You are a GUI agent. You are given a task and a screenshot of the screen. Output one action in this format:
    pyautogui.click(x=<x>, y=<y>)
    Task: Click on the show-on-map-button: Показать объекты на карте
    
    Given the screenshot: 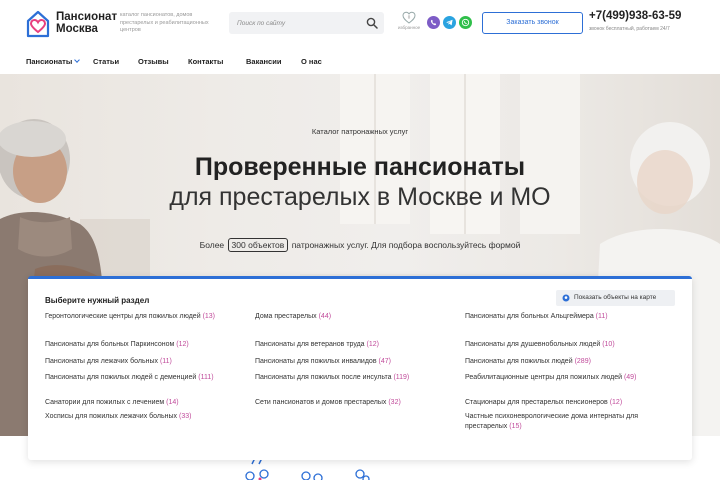 What is the action you would take?
    pyautogui.click(x=615, y=298)
    